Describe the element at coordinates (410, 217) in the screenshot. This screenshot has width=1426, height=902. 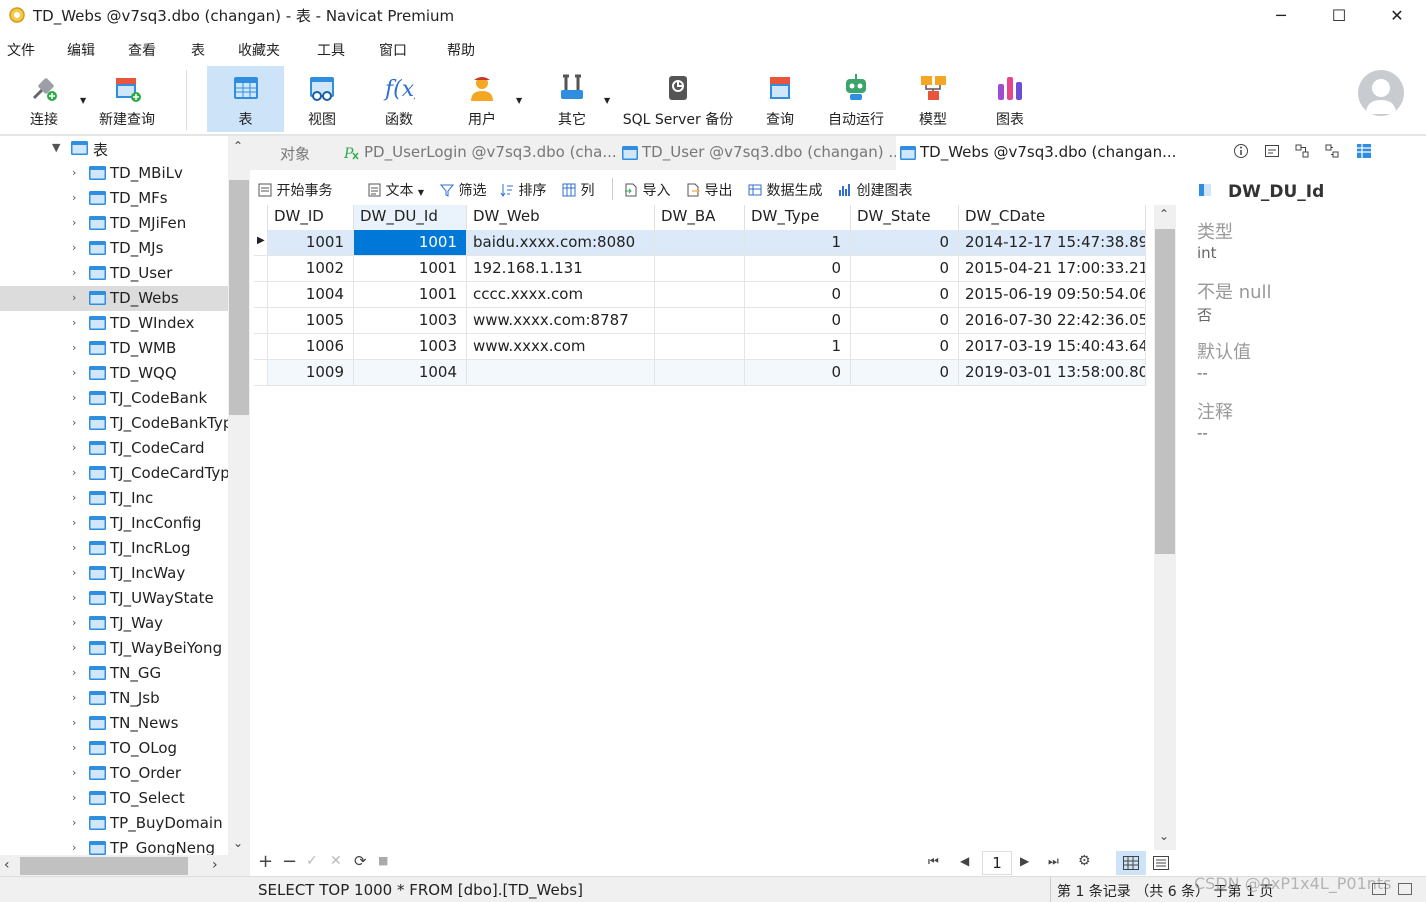
I see `column-header: DW_DU_Id` at that location.